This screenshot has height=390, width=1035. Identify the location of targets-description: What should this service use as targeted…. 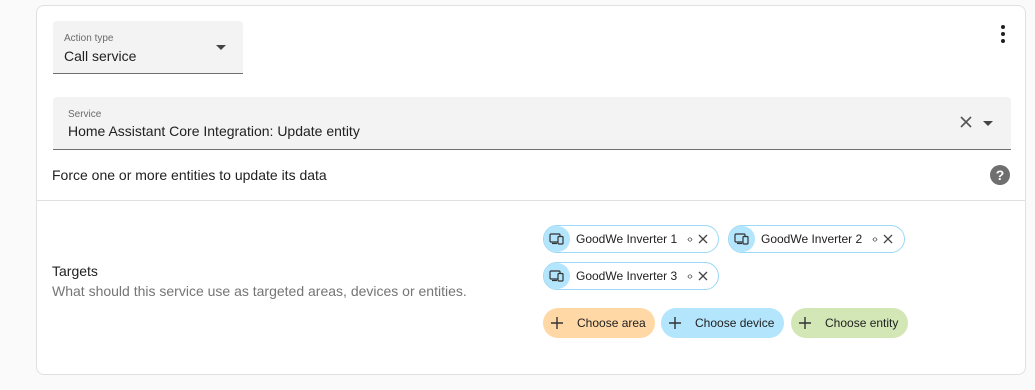
(259, 291).